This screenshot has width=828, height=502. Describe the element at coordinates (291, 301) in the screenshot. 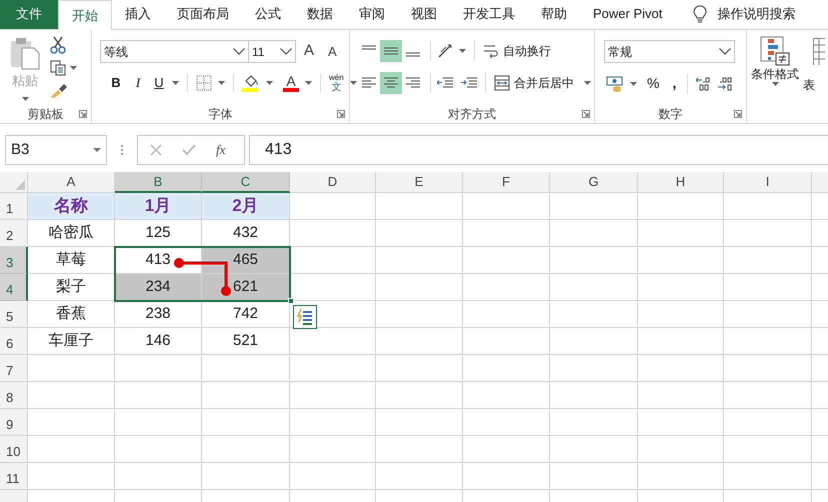

I see `fill-handle` at that location.